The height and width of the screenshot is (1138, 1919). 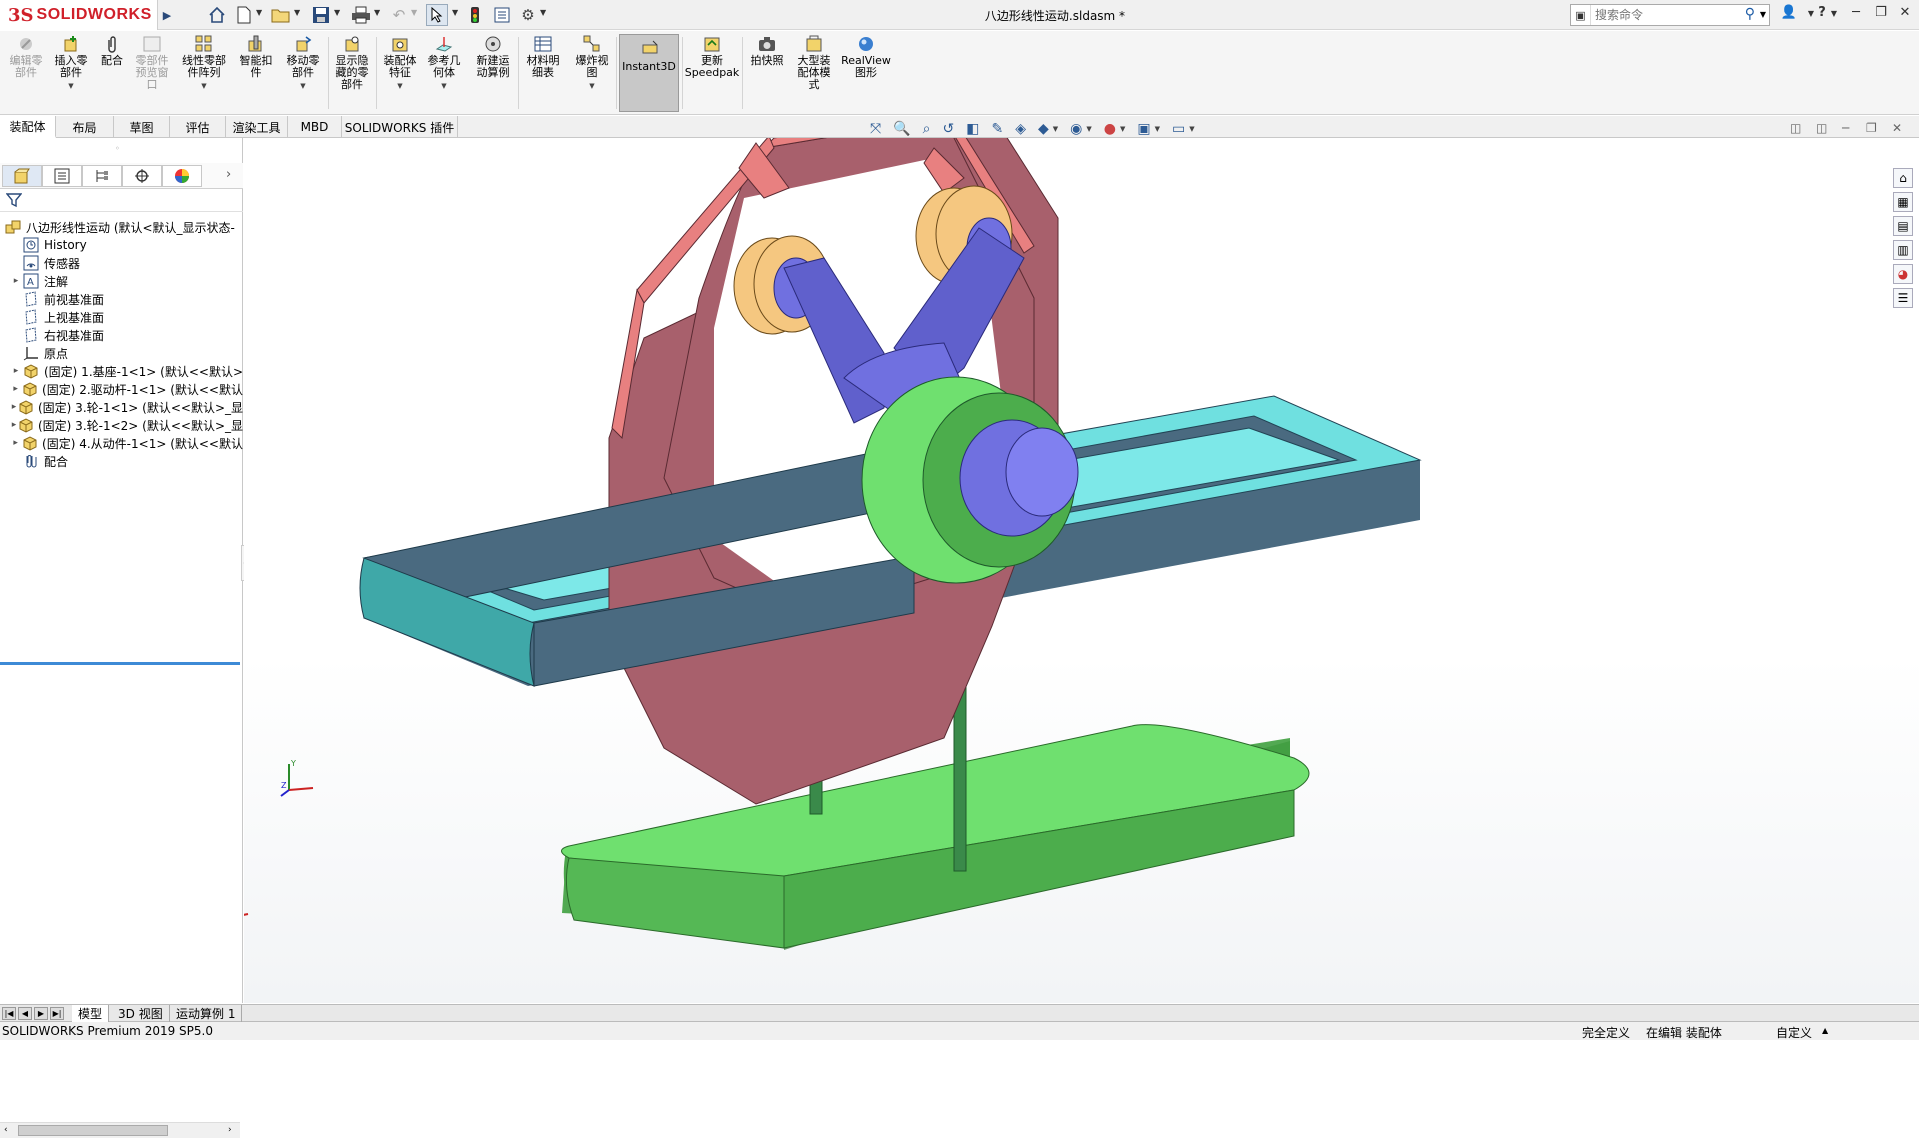 What do you see at coordinates (204, 63) in the screenshot?
I see `linear-pattern-button: 线性零部 件阵列 ▼` at bounding box center [204, 63].